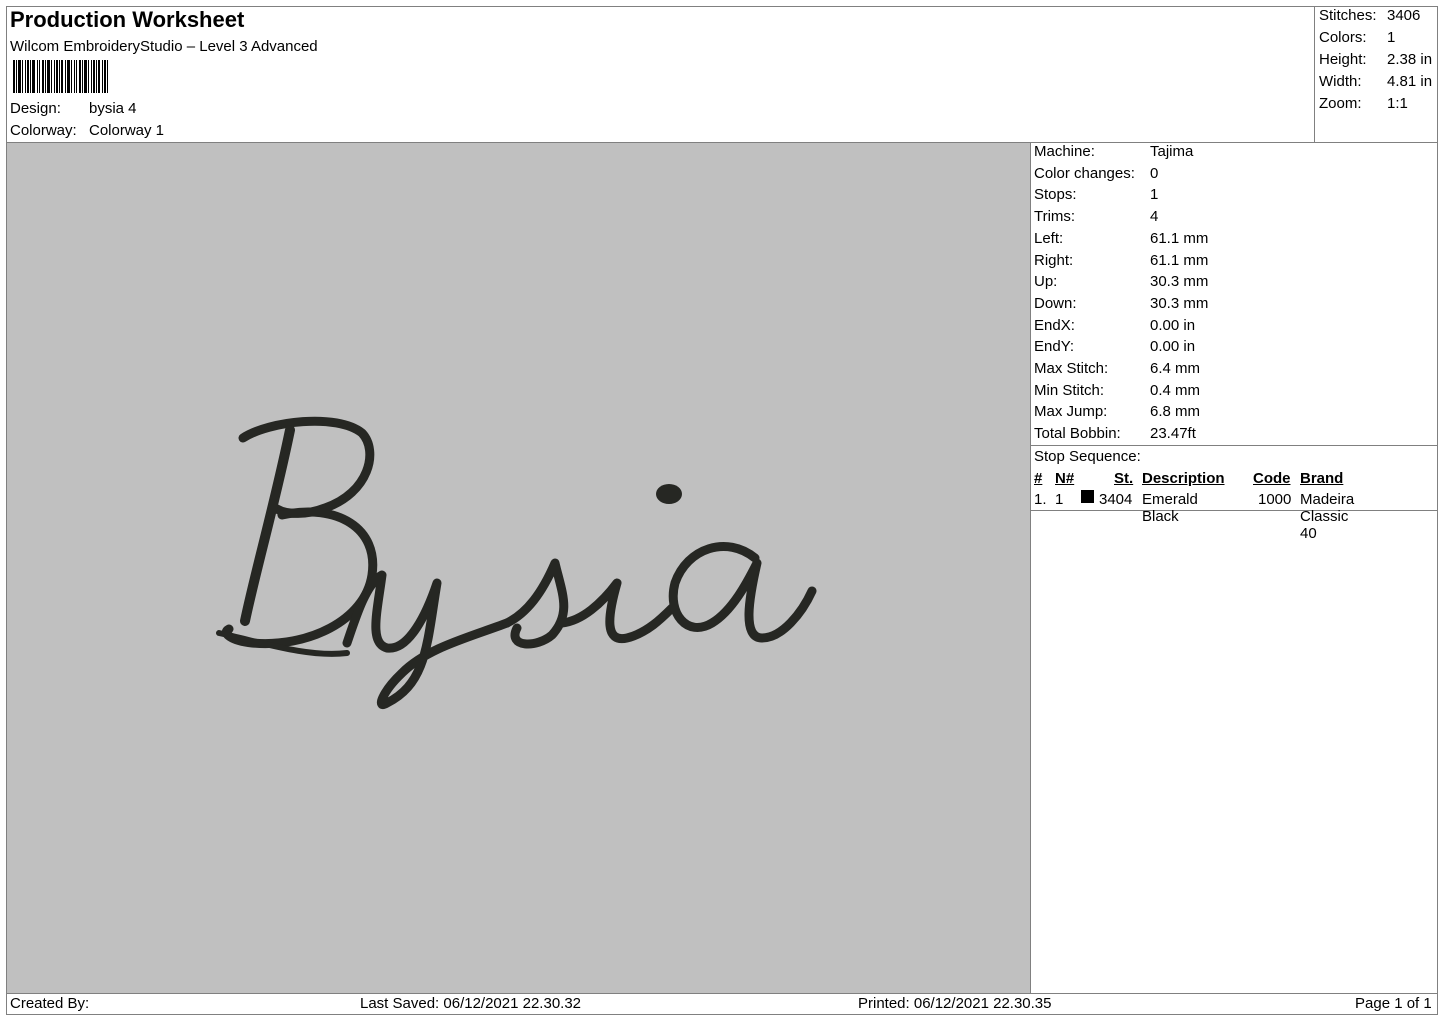 The width and height of the screenshot is (1445, 1021). I want to click on info-label: Min Stitch:, so click(1069, 390).